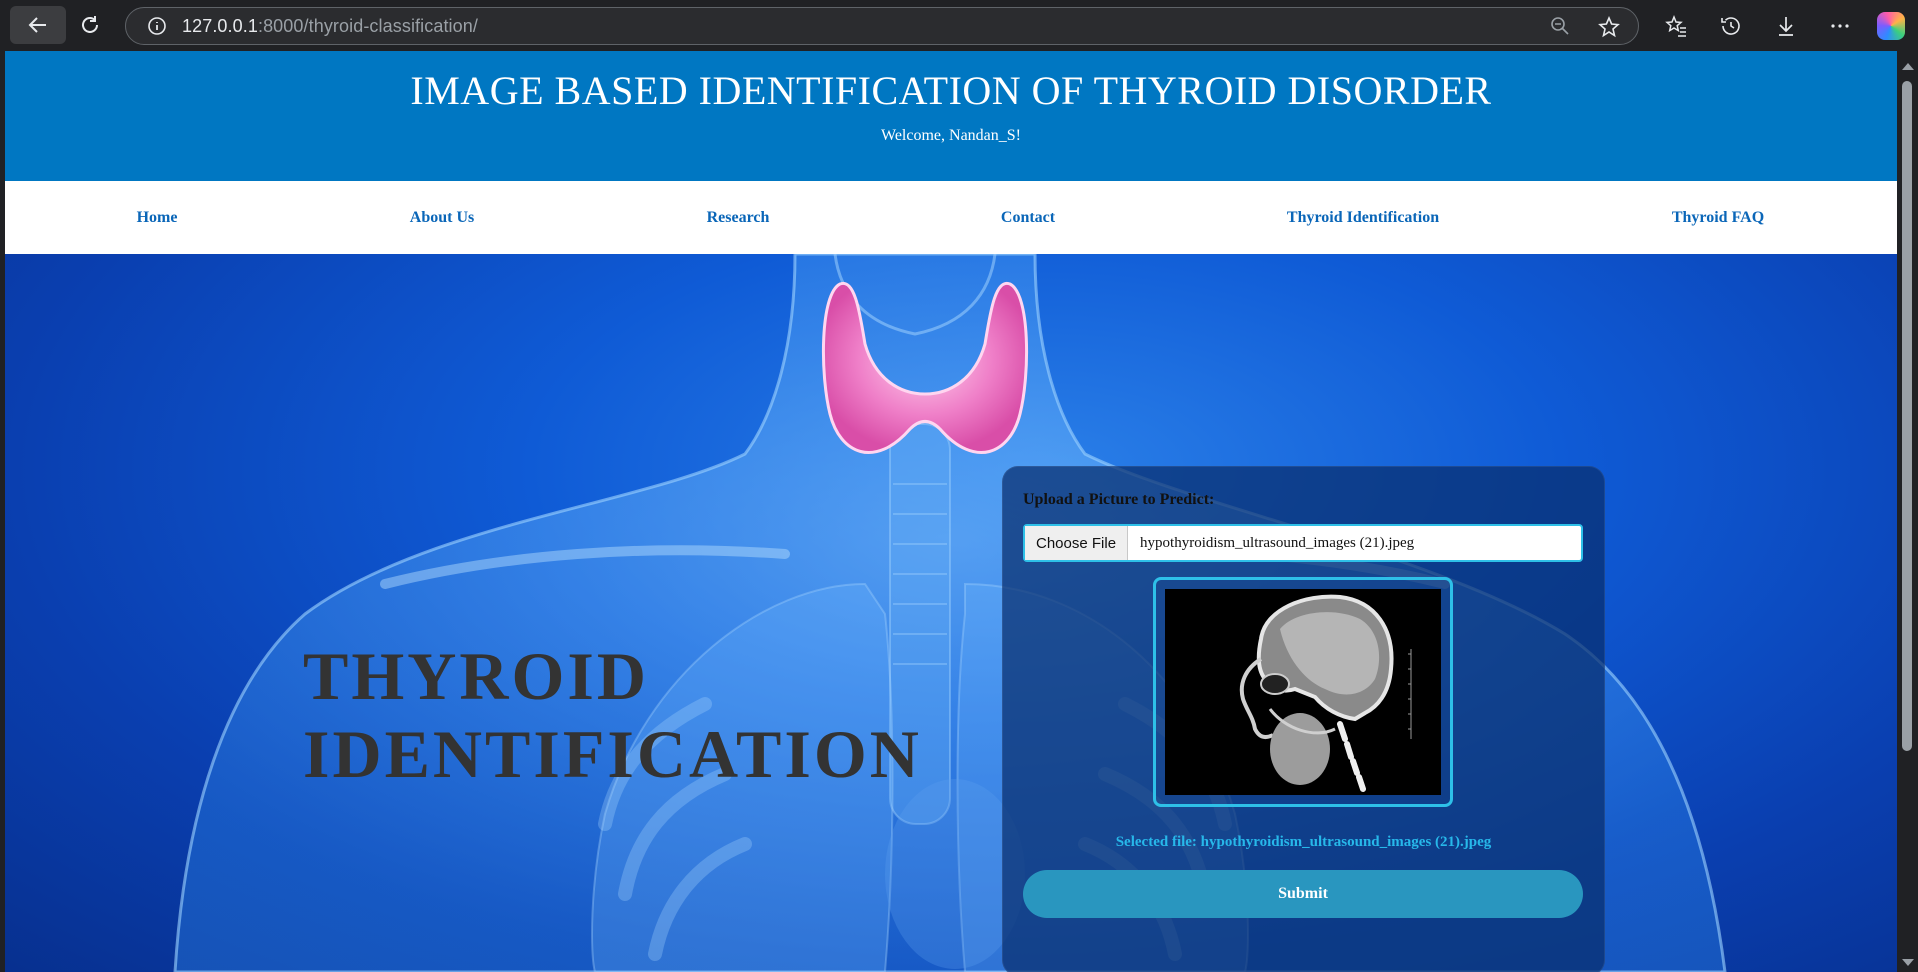 This screenshot has width=1918, height=972. I want to click on submit-button: Submit, so click(1303, 894).